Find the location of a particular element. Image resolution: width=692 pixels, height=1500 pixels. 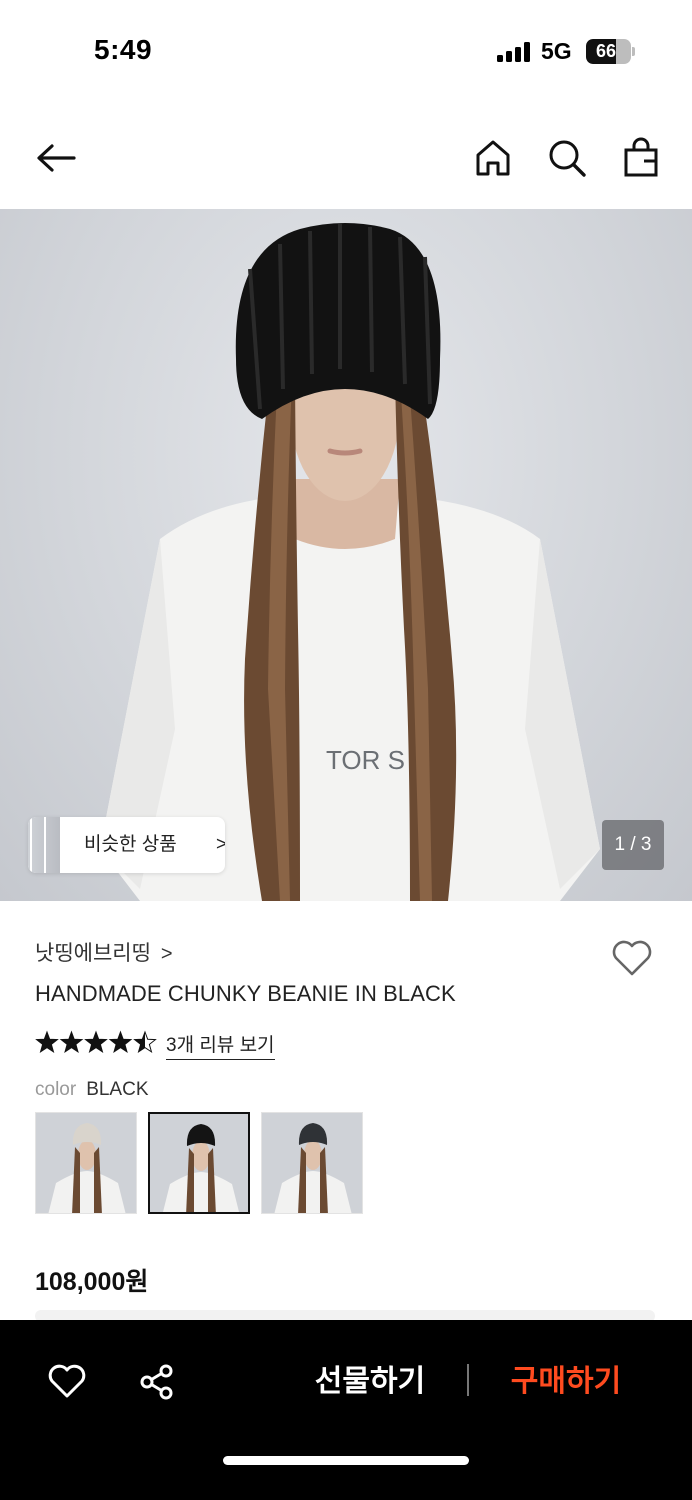

color-option-row: color BLACK is located at coordinates (92, 1090).